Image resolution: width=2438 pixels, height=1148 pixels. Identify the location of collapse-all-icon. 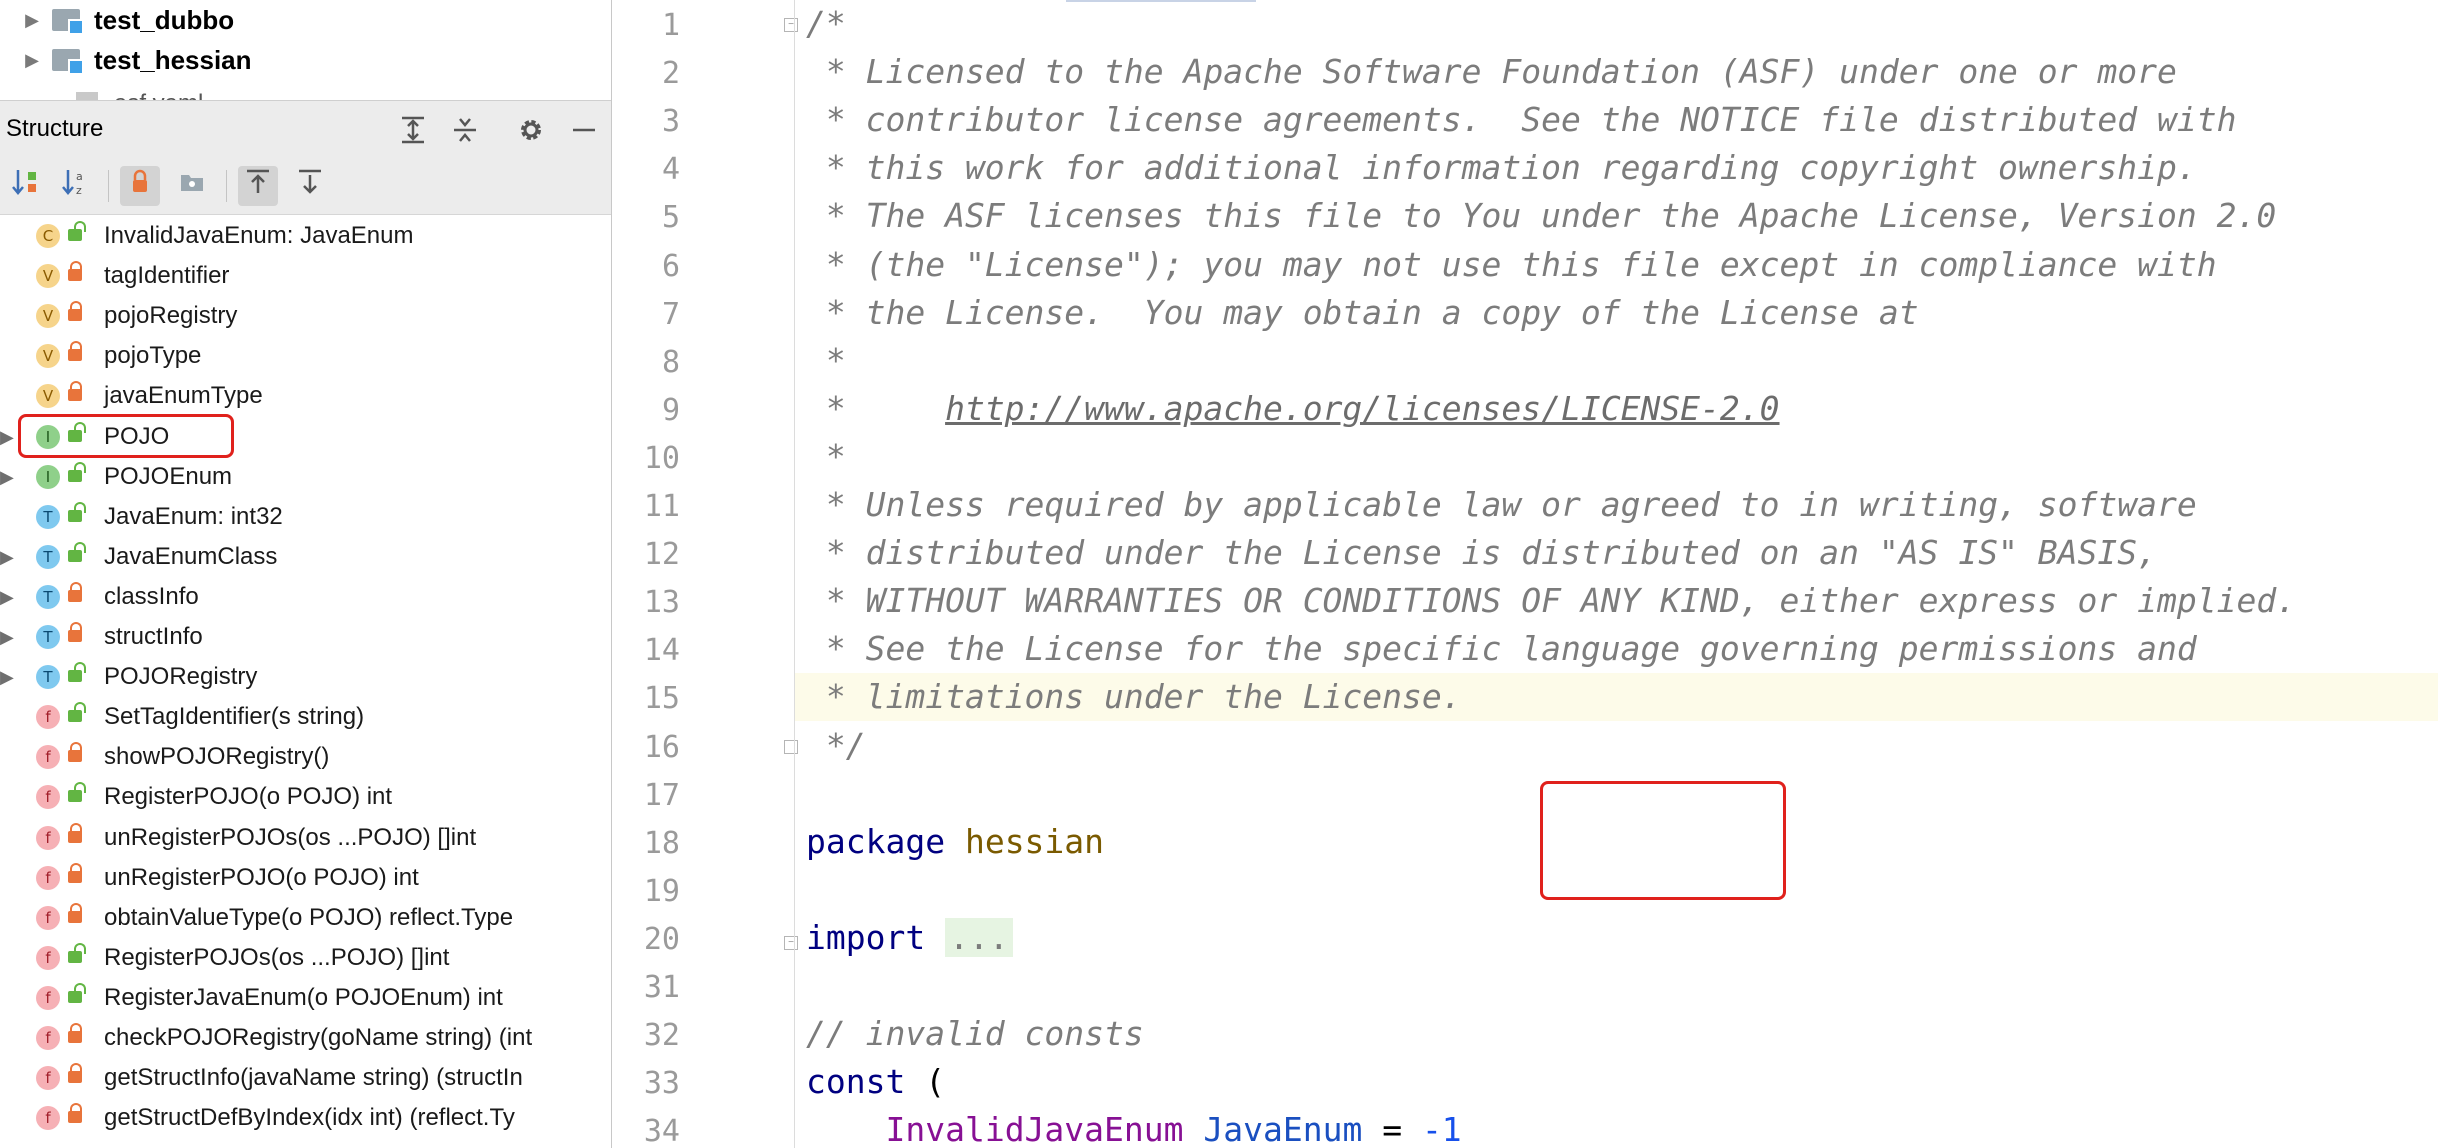
(465, 130).